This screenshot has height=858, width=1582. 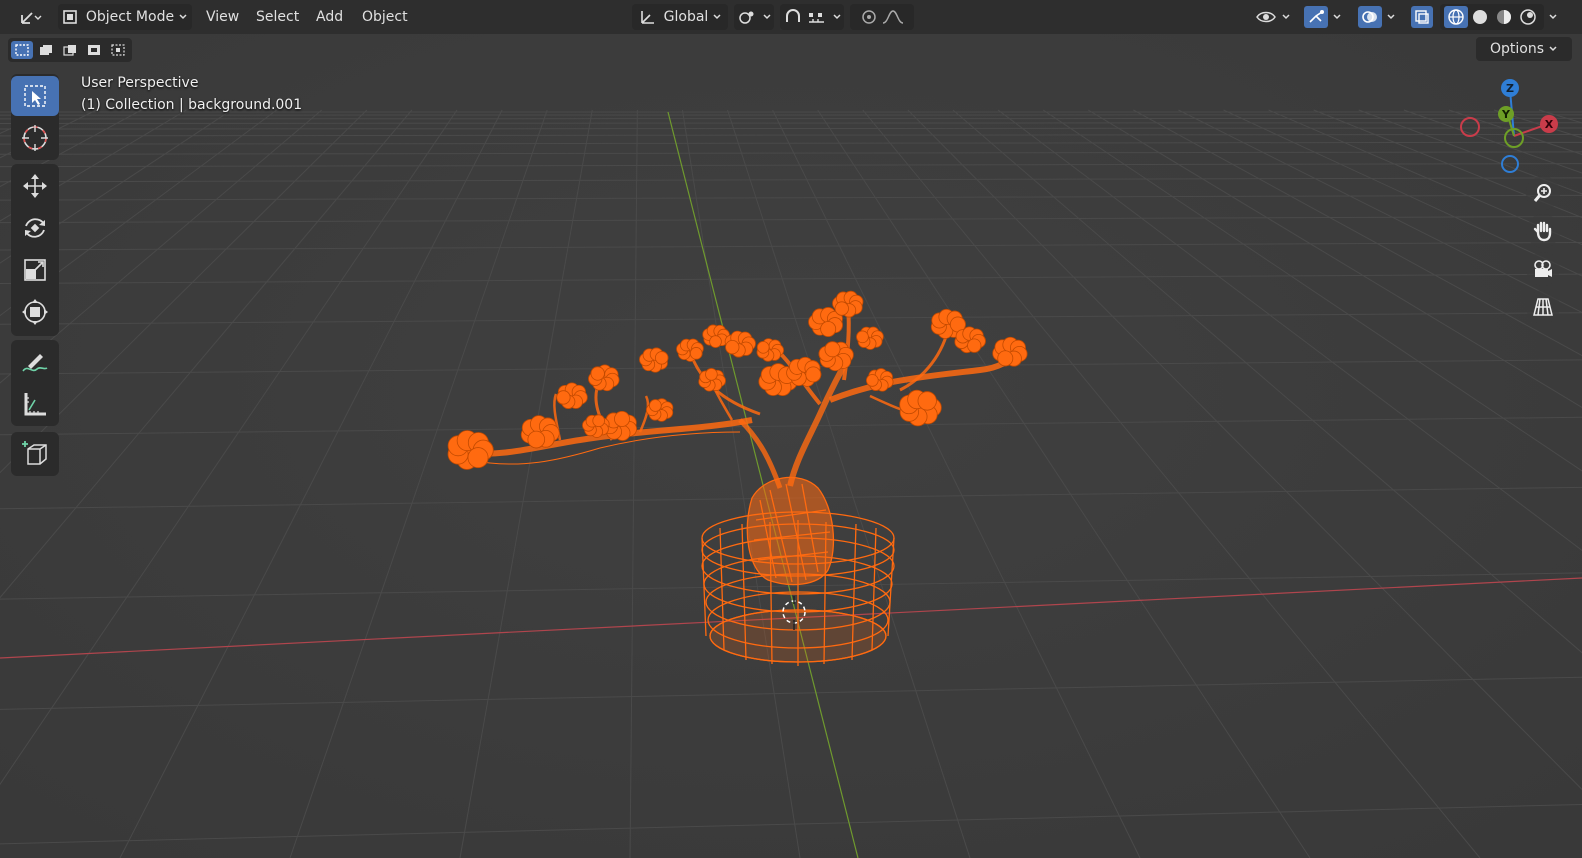 I want to click on camera-icon, so click(x=1543, y=268).